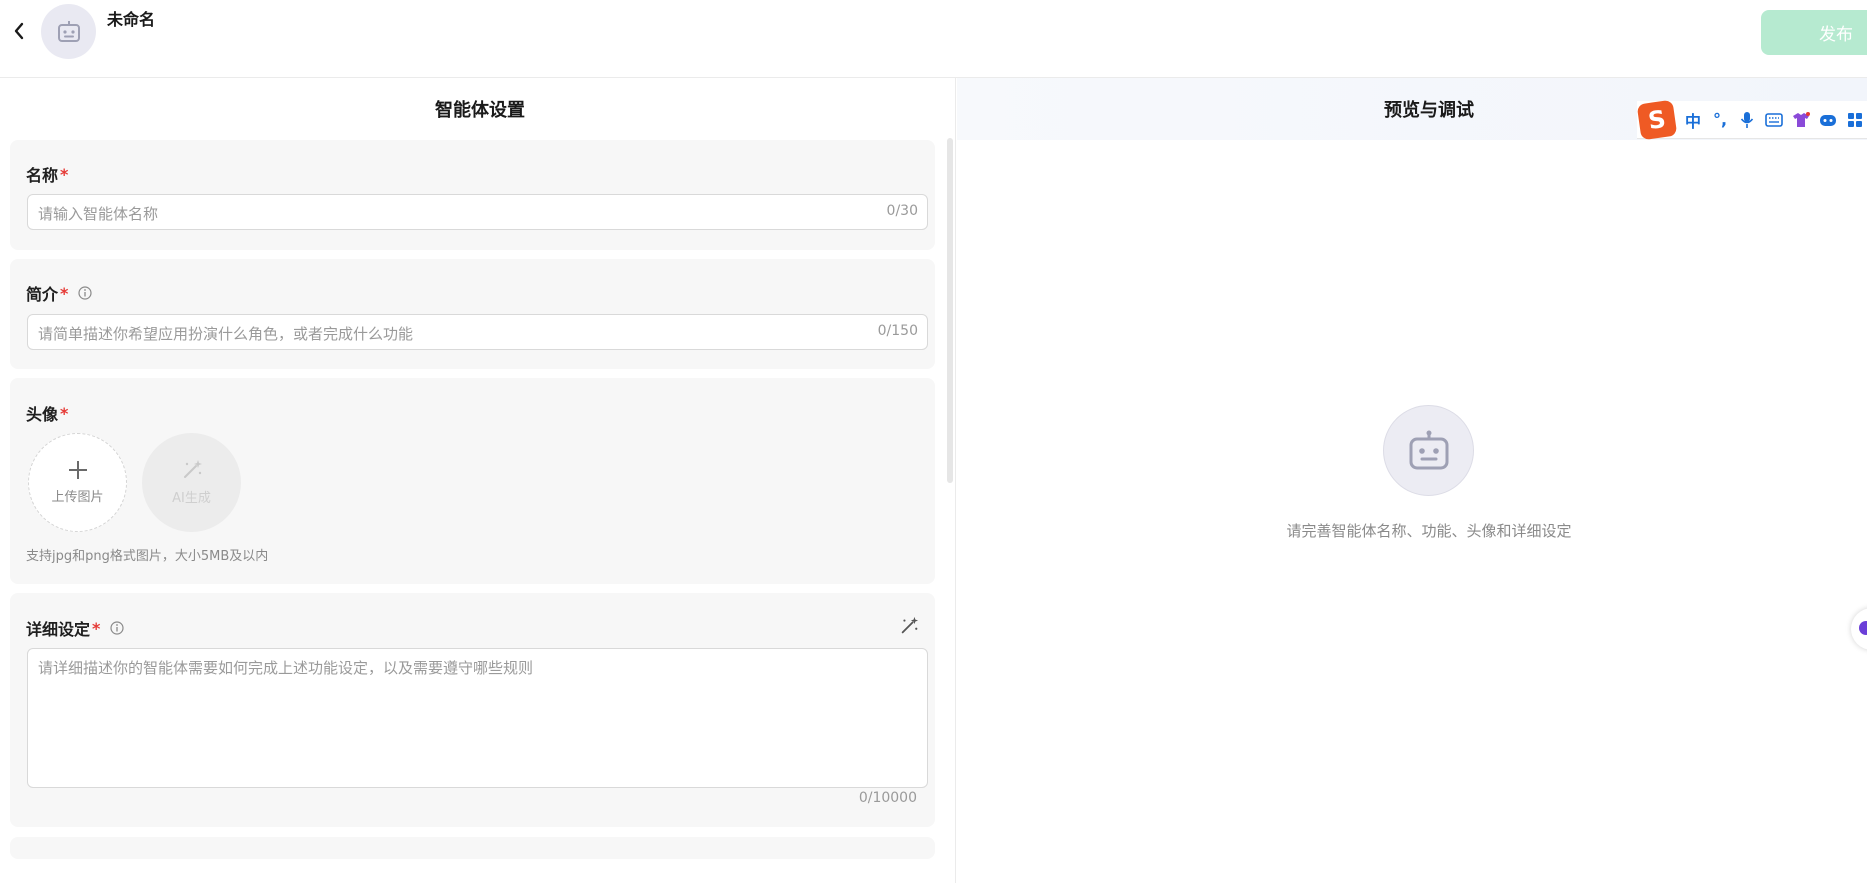 The height and width of the screenshot is (883, 1867). What do you see at coordinates (477, 718) in the screenshot?
I see `detail-textarea: 请详细描述你的智能体需要如何完成上述功能设定，以及需要遵守哪些规则` at bounding box center [477, 718].